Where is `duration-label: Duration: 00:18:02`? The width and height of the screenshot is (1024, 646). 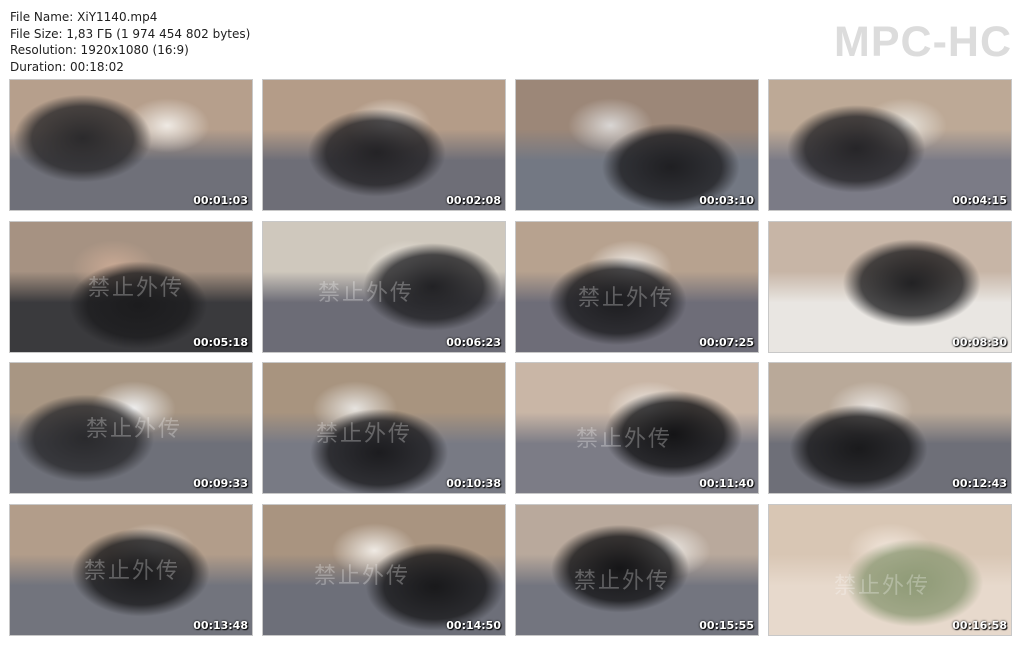
duration-label: Duration: 00:18:02 is located at coordinates (67, 66).